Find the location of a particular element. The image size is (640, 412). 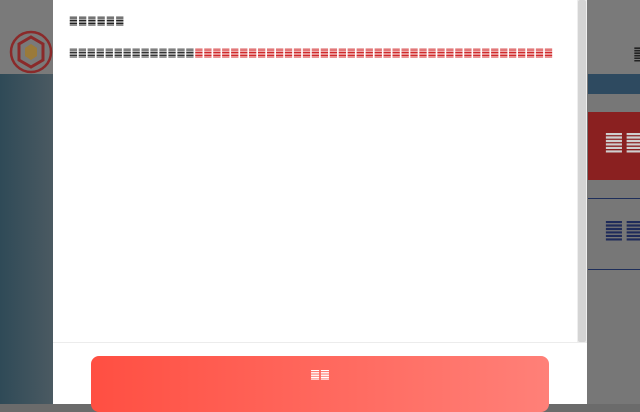

scrollbar-thumb is located at coordinates (582, 171).